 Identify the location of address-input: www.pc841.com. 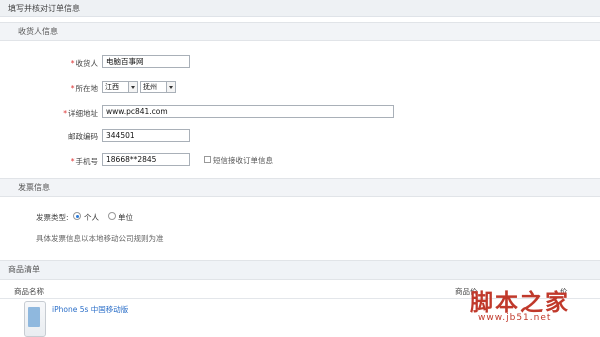
(248, 111).